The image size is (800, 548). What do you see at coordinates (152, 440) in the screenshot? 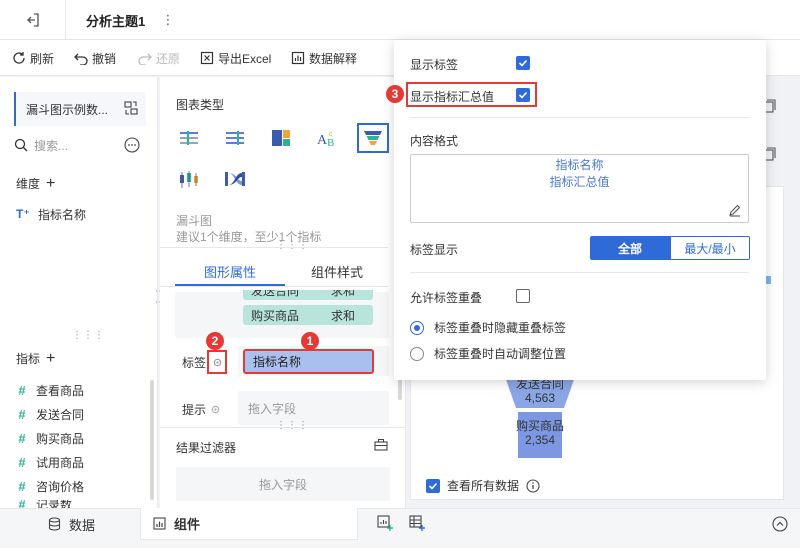
I see `left-scrollbar` at bounding box center [152, 440].